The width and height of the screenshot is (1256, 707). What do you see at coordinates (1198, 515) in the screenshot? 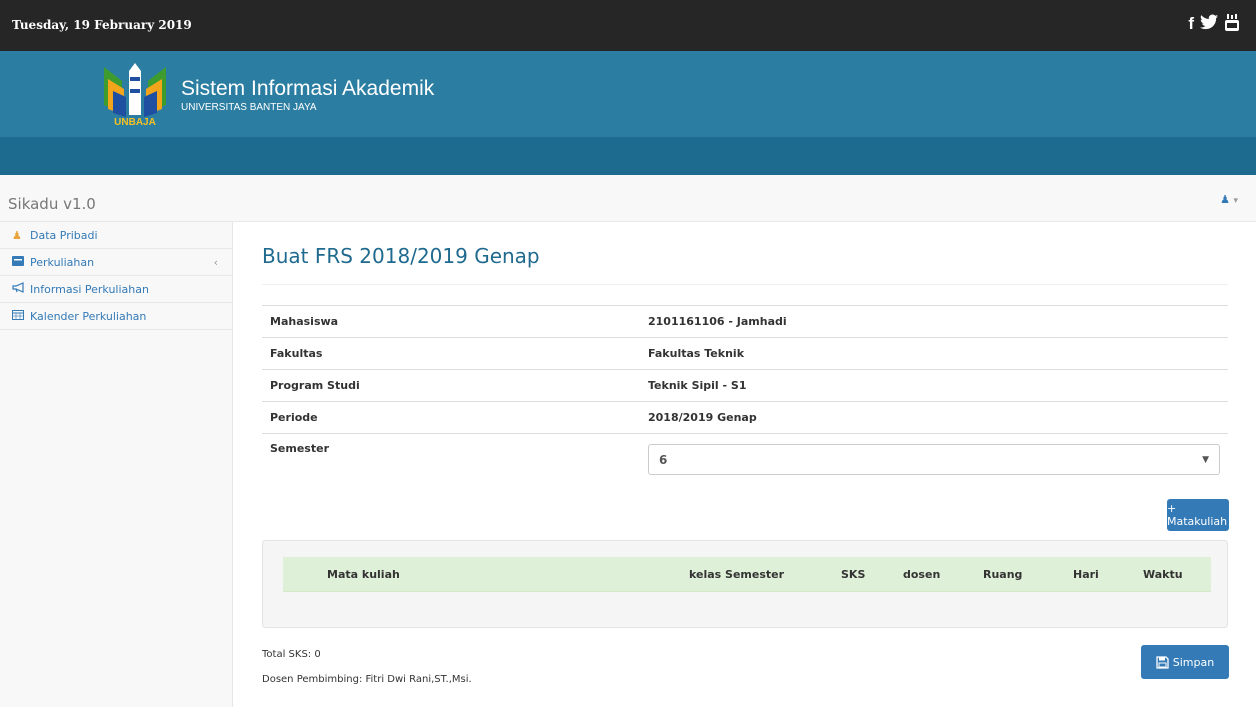
I see `add-matakuliah-button: + Matakuliah` at bounding box center [1198, 515].